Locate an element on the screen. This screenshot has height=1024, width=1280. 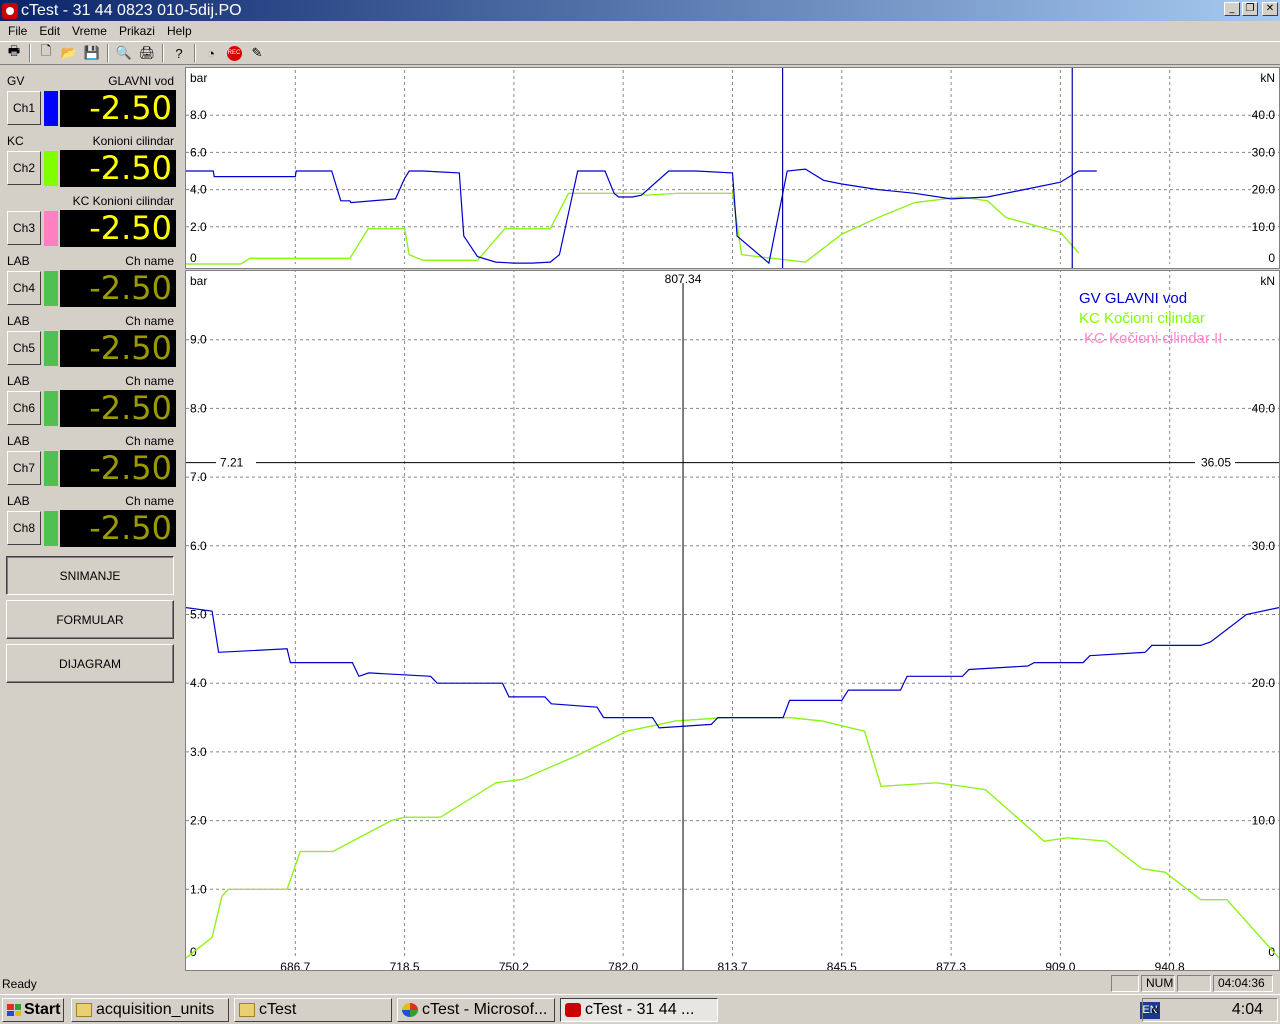
channel-button: Ch8 is located at coordinates (24, 528).